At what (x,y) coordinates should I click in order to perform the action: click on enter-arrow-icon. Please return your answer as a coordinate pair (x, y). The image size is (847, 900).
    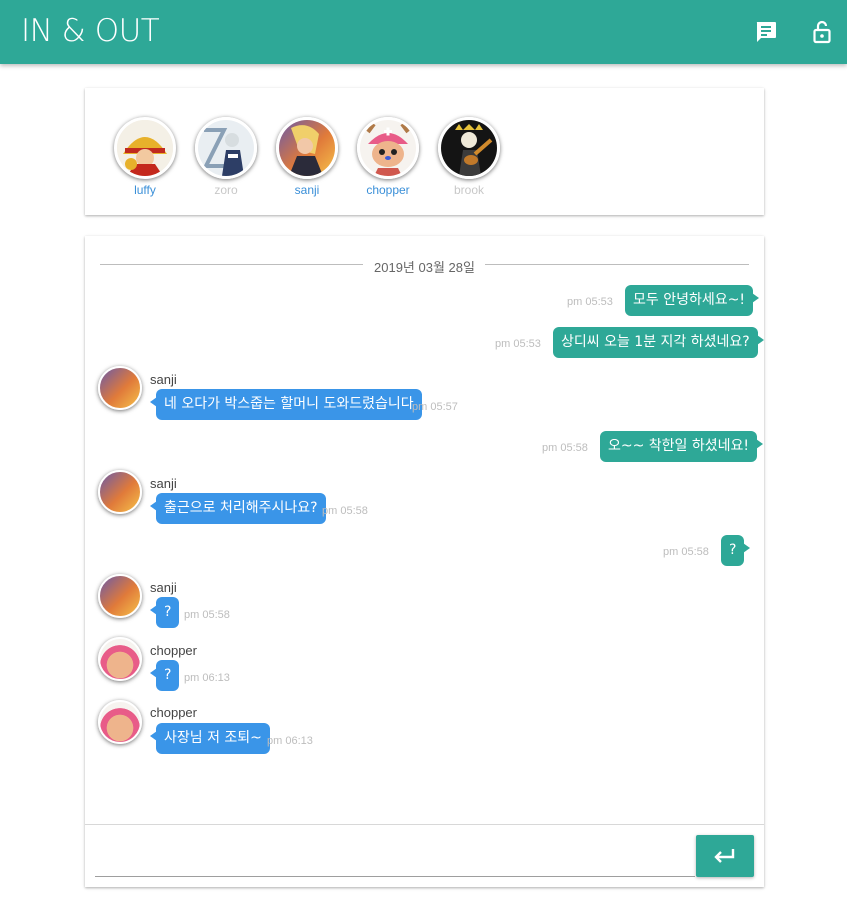
    Looking at the image, I should click on (724, 856).